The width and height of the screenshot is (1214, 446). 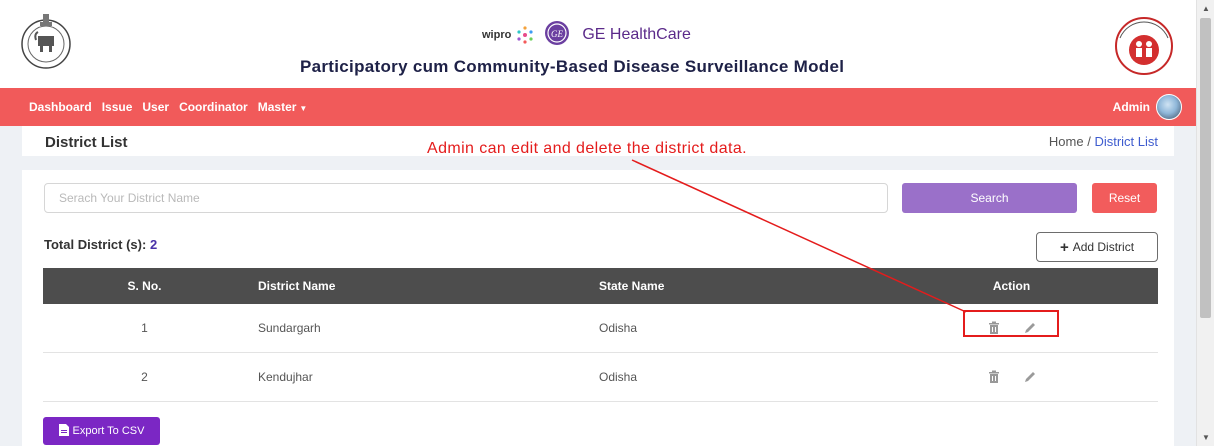 What do you see at coordinates (86, 142) in the screenshot?
I see `page-title: District List` at bounding box center [86, 142].